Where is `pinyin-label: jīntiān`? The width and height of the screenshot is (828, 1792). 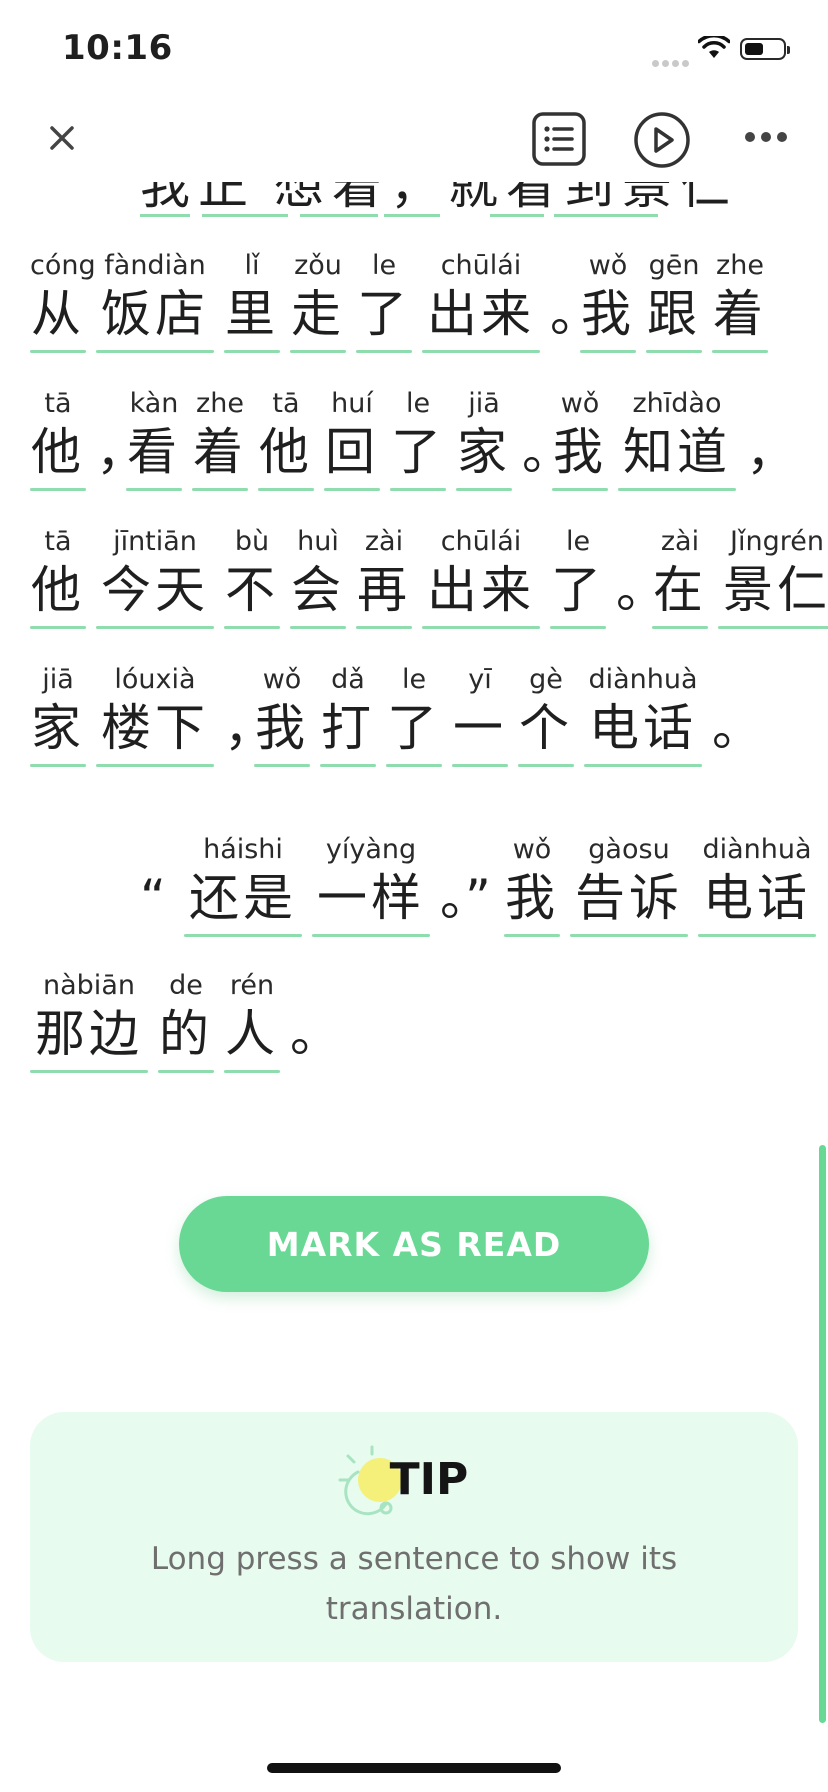
pinyin-label: jīntiān is located at coordinates (155, 541).